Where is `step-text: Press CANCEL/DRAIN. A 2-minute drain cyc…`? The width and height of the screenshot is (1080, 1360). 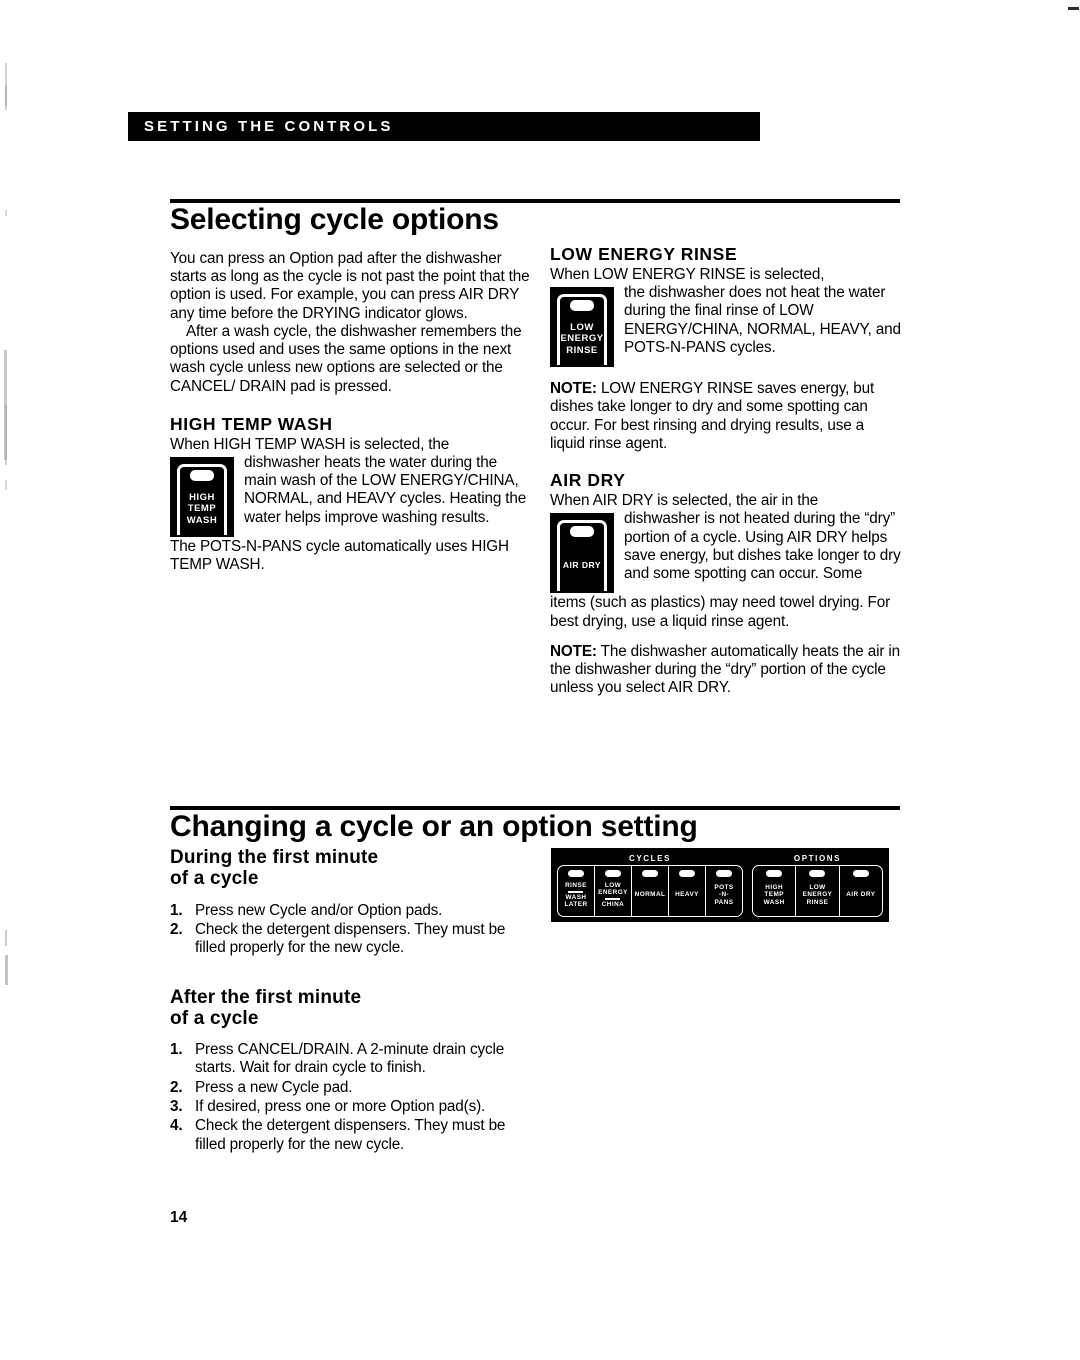
step-text: Press CANCEL/DRAIN. A 2-minute drain cyc… is located at coordinates (350, 1059).